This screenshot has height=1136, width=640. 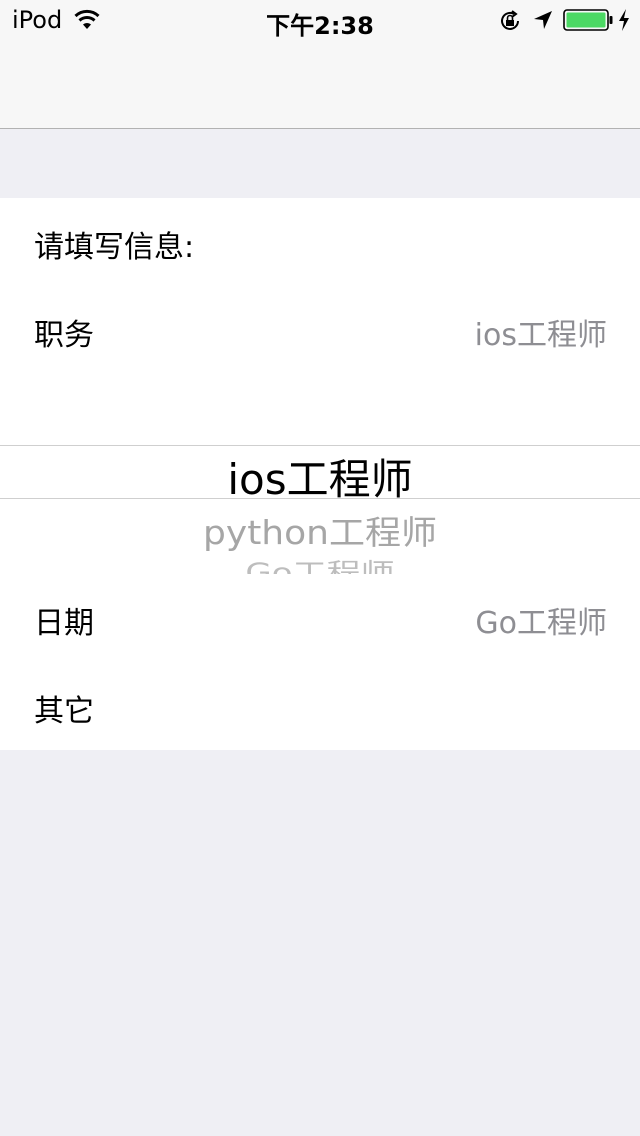 I want to click on form-header: 请填写信息:, so click(x=114, y=247).